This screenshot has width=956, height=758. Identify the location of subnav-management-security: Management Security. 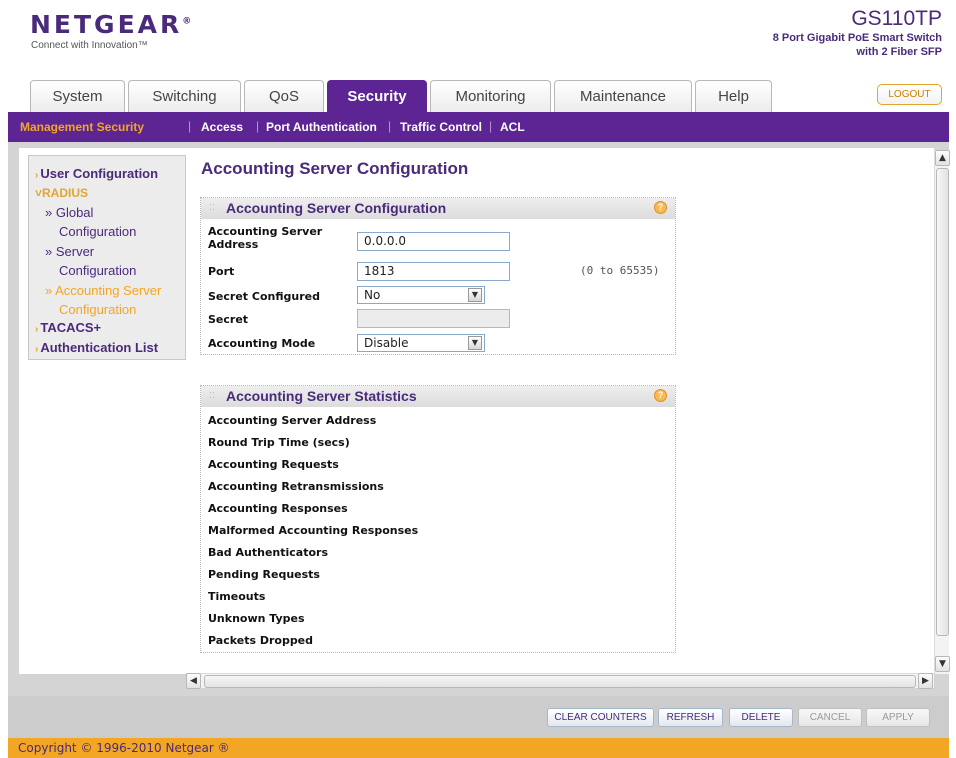
(82, 127).